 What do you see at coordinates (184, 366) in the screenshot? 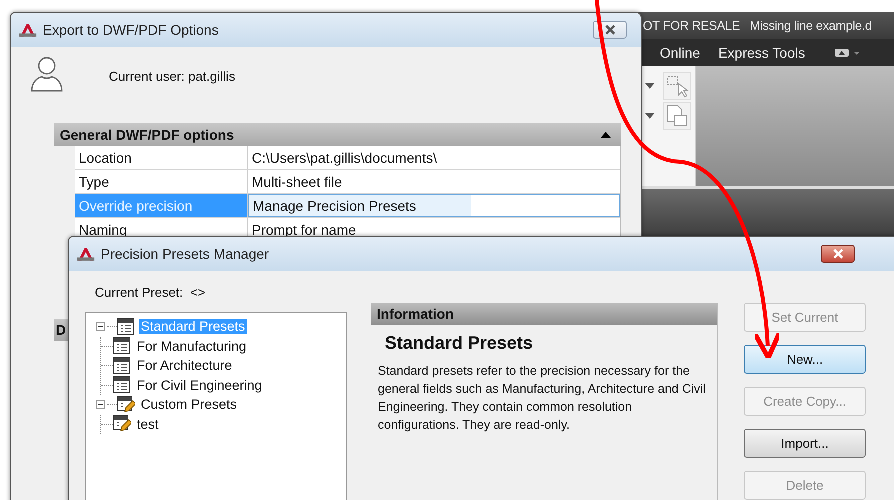
I see `tree-item: For Architecture` at bounding box center [184, 366].